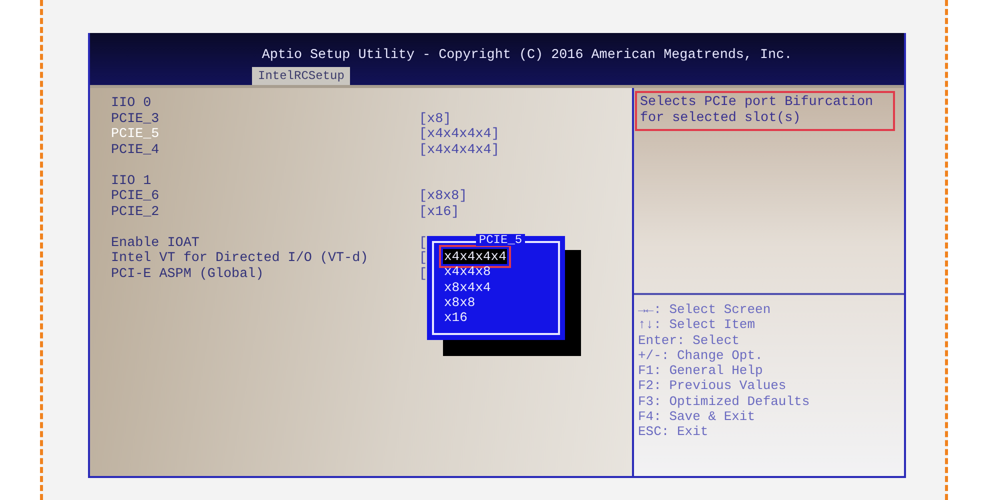 The height and width of the screenshot is (500, 1000). What do you see at coordinates (674, 432) in the screenshot?
I see `key-hint: ESC: Exit` at bounding box center [674, 432].